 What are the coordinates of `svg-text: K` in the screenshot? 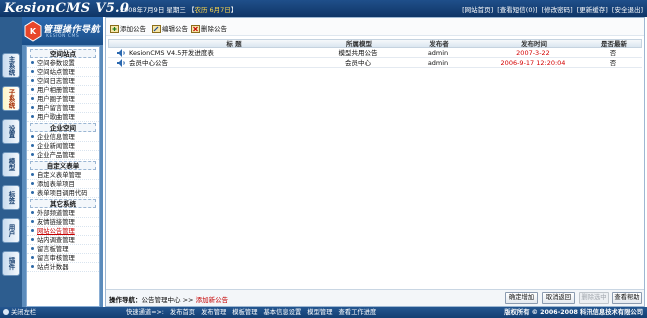 It's located at (33, 31).